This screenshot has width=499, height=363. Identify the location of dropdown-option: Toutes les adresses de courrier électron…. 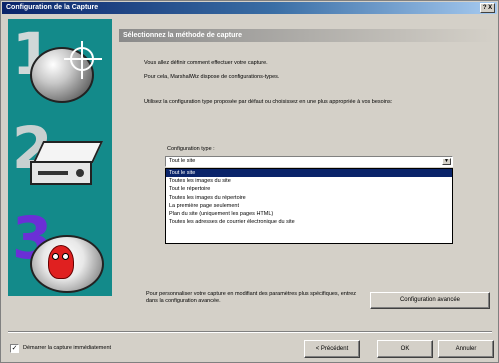
(309, 222).